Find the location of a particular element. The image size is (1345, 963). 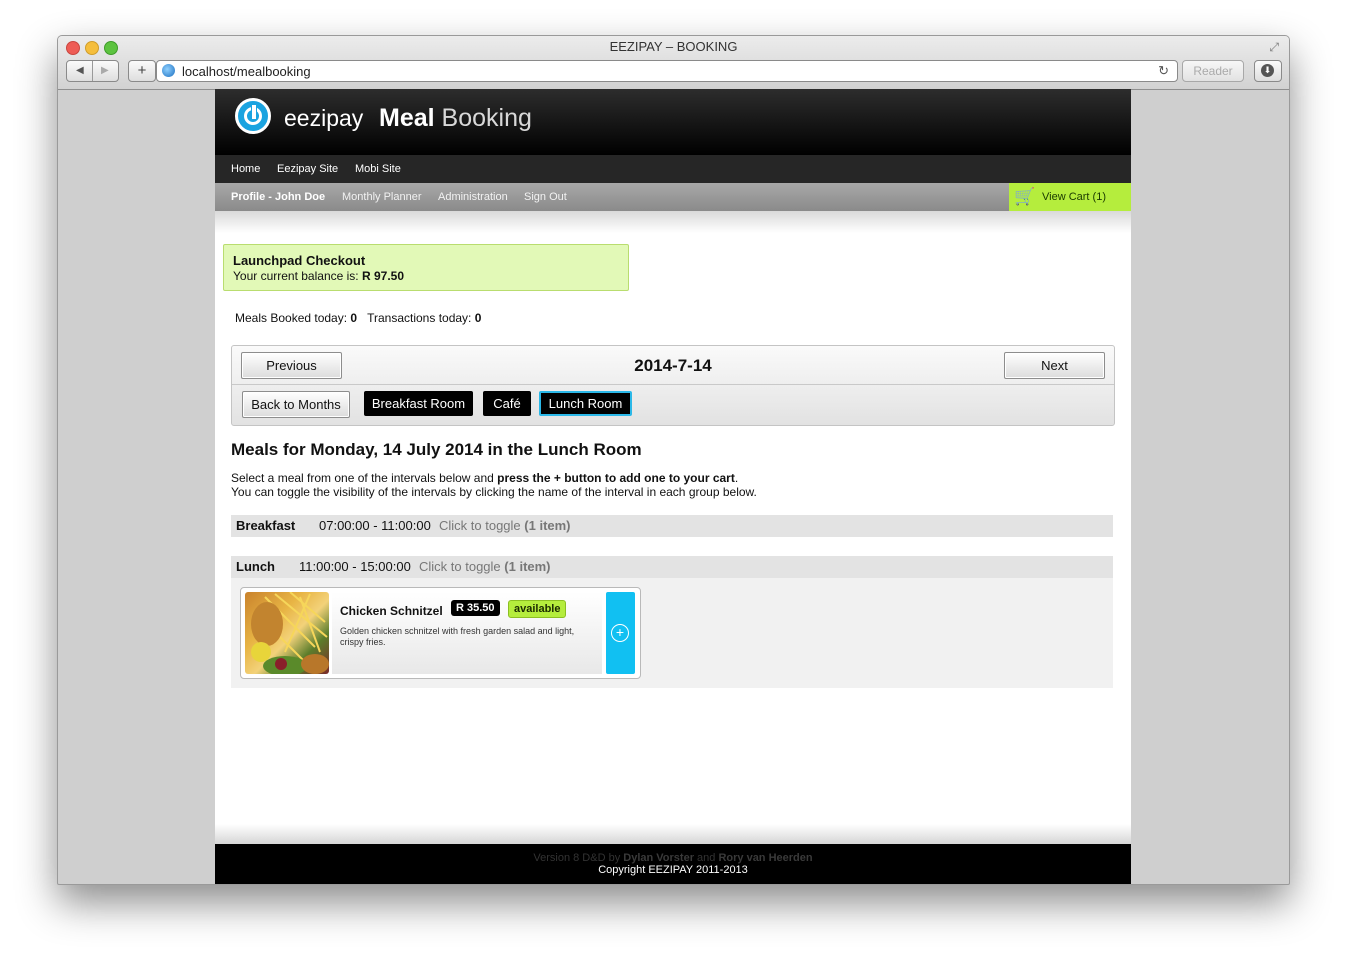

meal-photo is located at coordinates (287, 633).